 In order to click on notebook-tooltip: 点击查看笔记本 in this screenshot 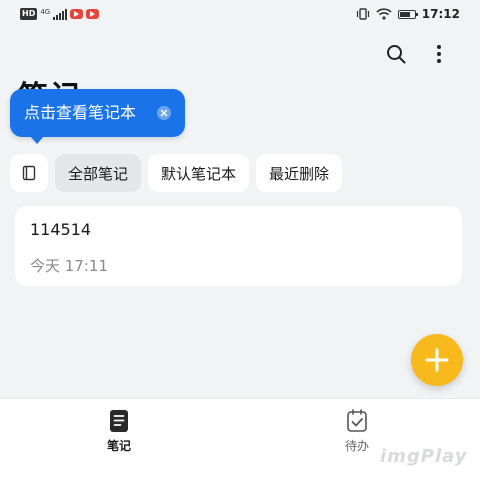, I will do `click(97, 116)`.